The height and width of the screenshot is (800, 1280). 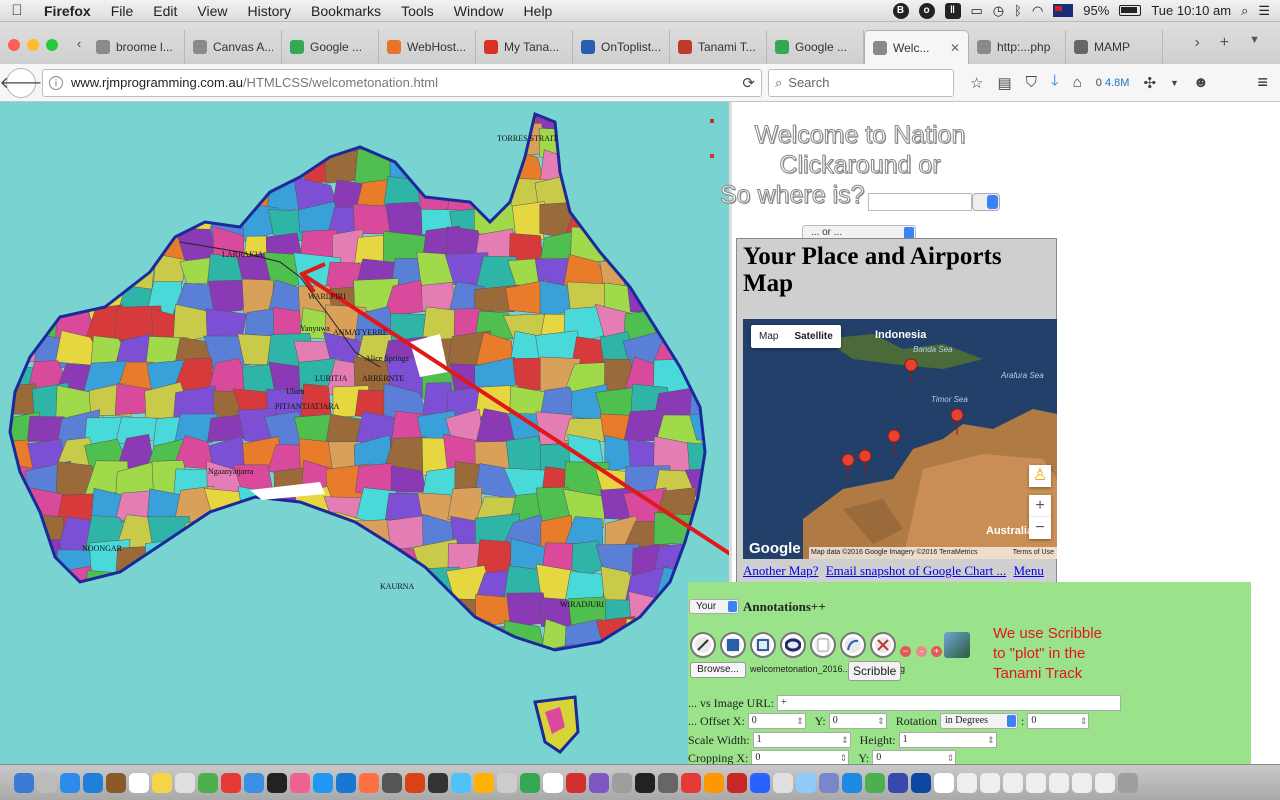 I want to click on menu-tools: Tools, so click(x=417, y=11).